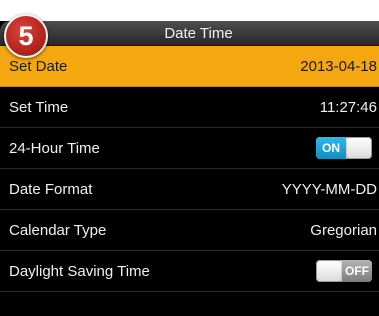 The height and width of the screenshot is (316, 379). What do you see at coordinates (189, 271) in the screenshot?
I see `menu-item-daylight-saving-time: Daylight Saving Time OFF` at bounding box center [189, 271].